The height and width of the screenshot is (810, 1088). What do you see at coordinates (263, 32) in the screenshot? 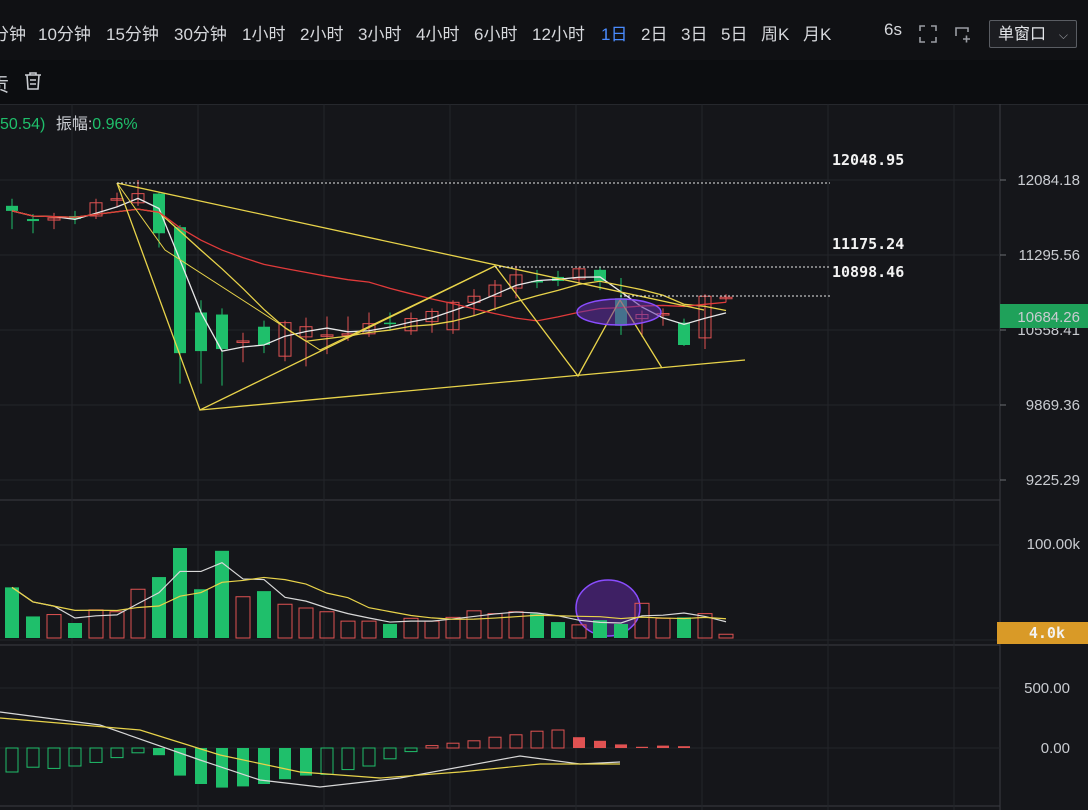
I see `timeframe-4: 1小时` at bounding box center [263, 32].